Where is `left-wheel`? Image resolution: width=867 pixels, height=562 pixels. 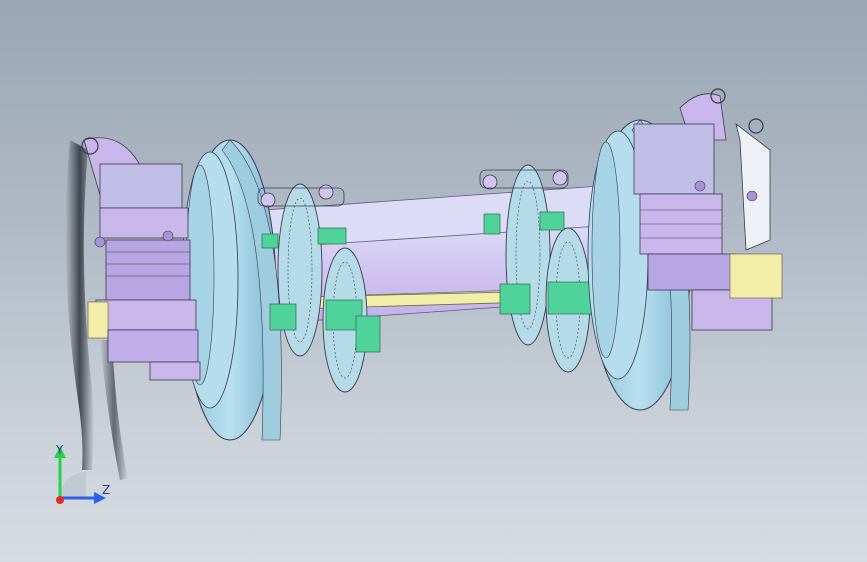 left-wheel is located at coordinates (231, 290).